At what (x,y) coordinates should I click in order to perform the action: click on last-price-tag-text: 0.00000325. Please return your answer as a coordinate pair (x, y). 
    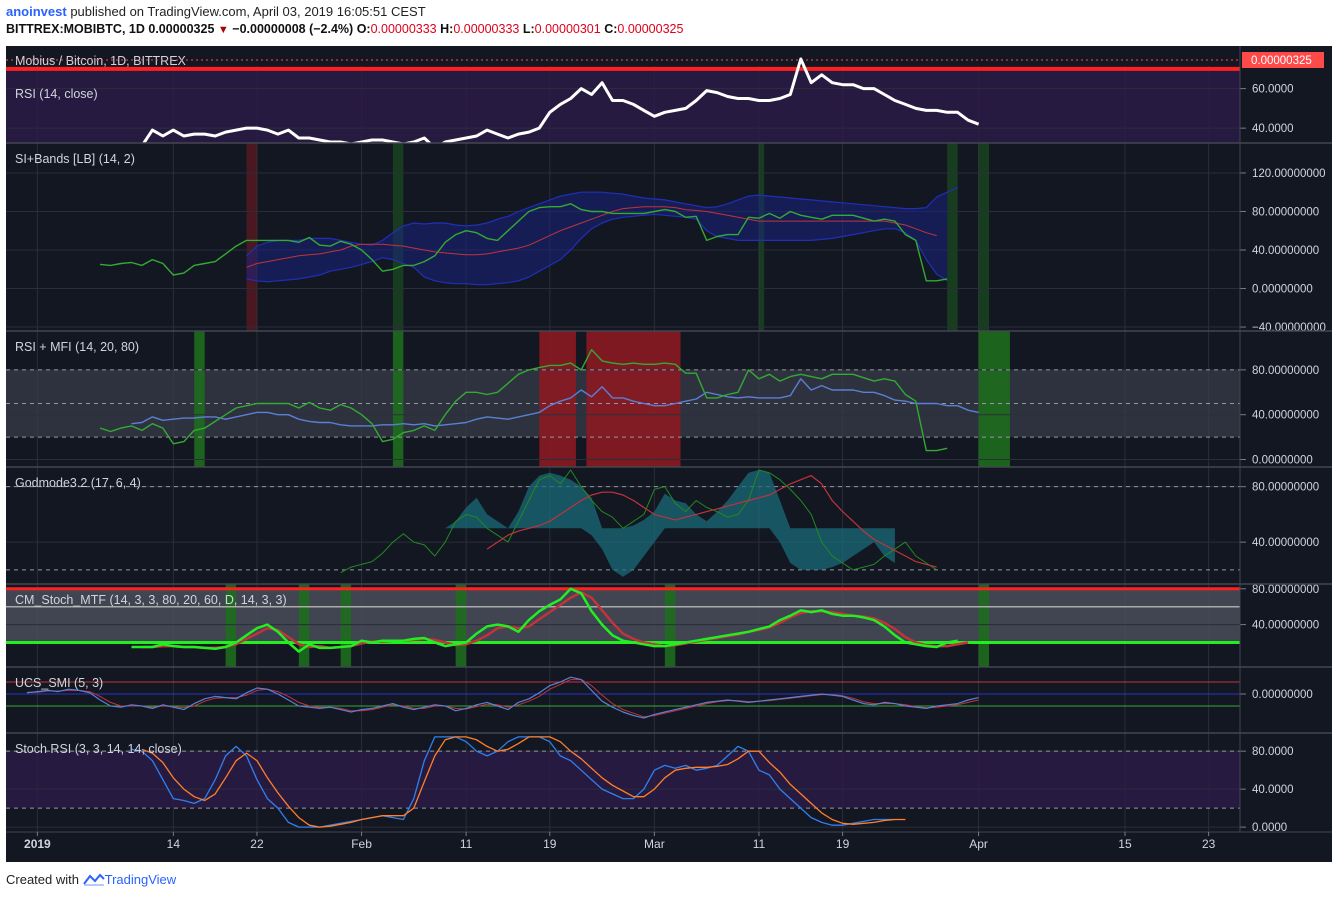
    Looking at the image, I should click on (1281, 61).